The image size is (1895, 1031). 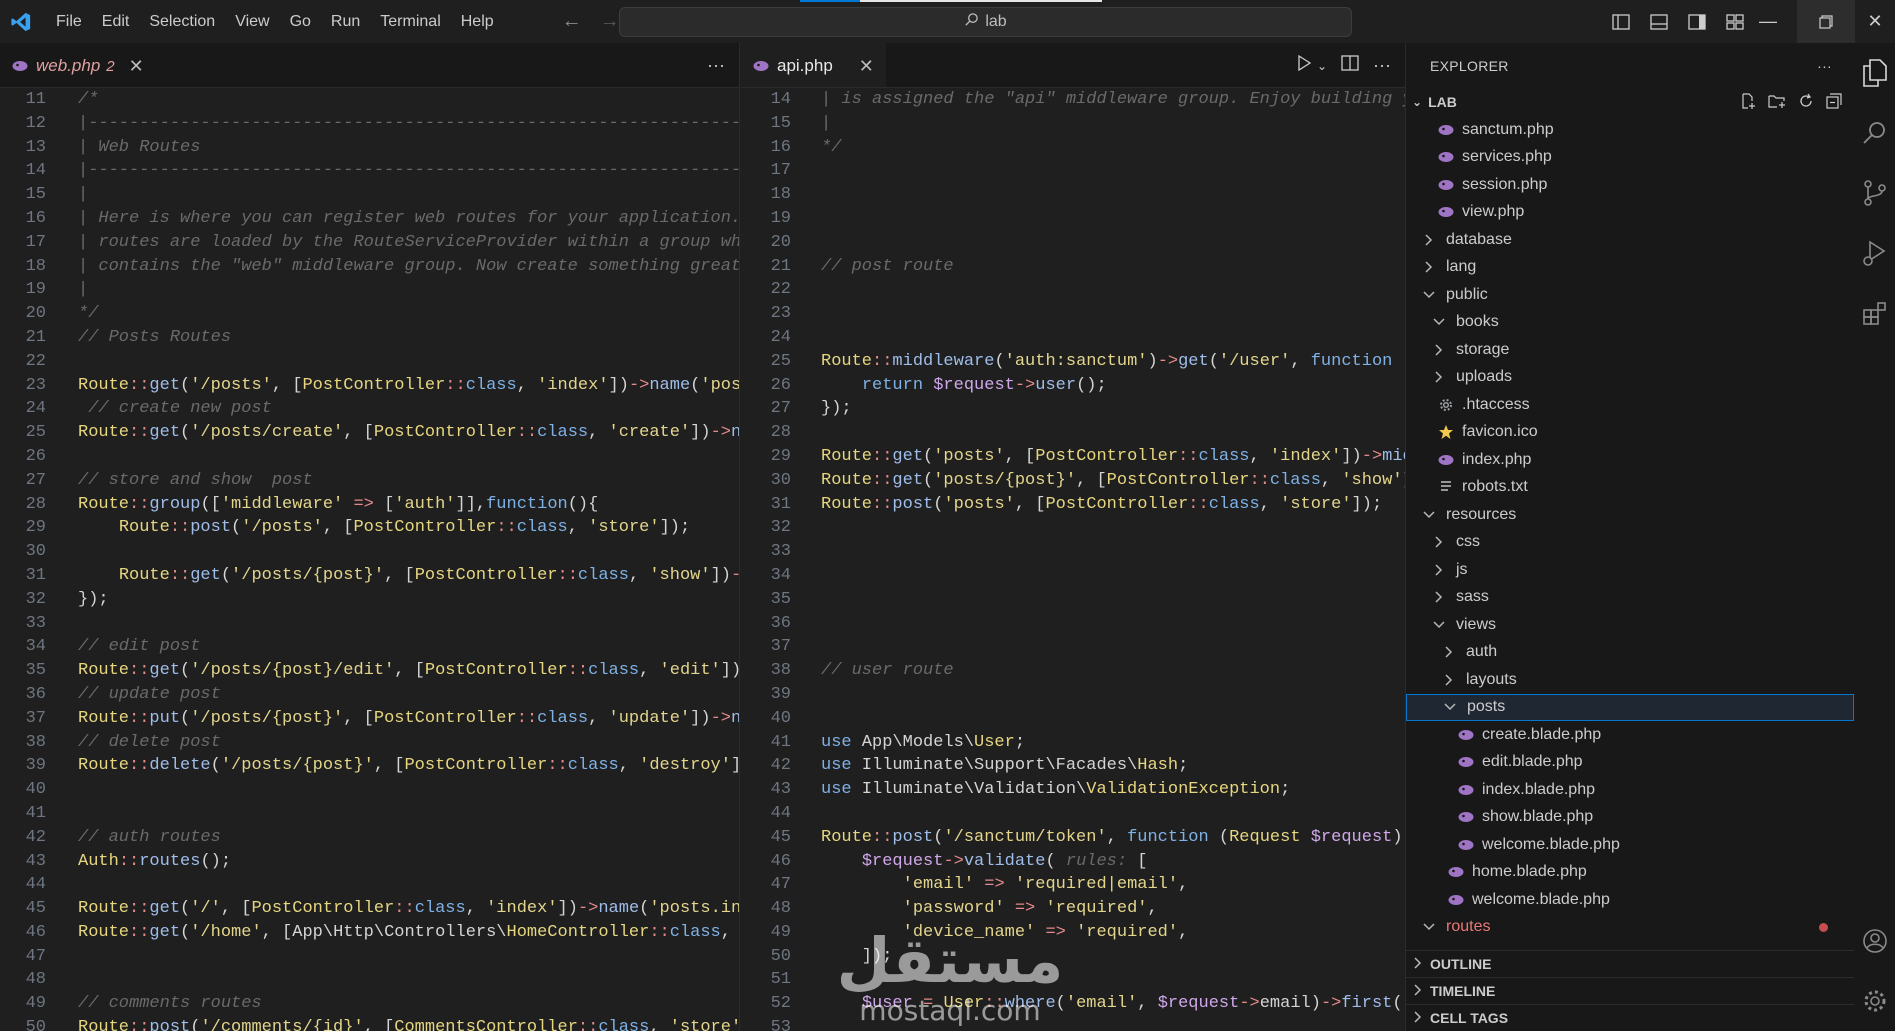 What do you see at coordinates (1446, 432) in the screenshot?
I see `favicon-star-icon` at bounding box center [1446, 432].